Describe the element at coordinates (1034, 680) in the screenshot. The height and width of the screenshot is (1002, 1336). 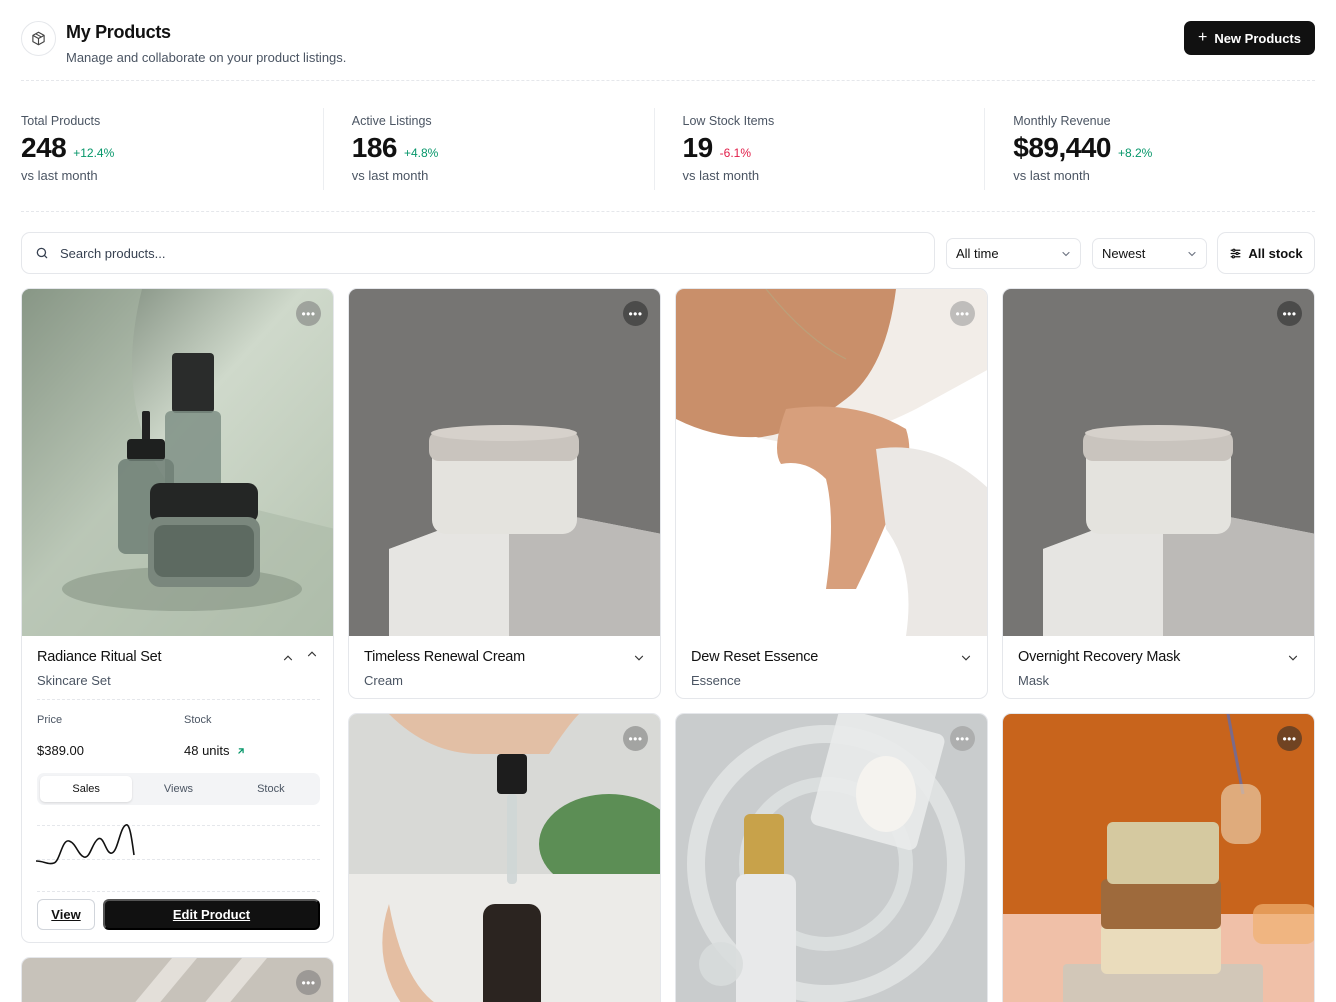
I see `product-category: Mask` at that location.